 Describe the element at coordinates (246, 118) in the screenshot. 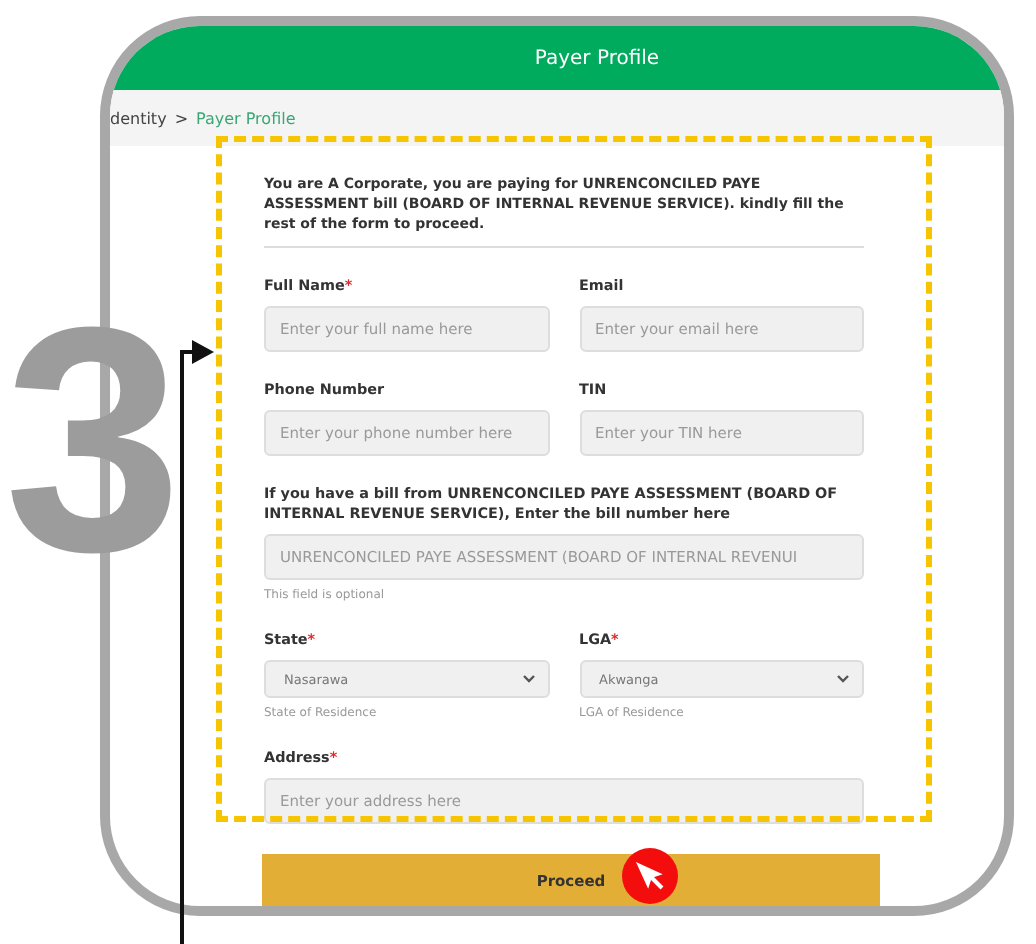

I see `breadcrumb-link: Payer Profile` at that location.